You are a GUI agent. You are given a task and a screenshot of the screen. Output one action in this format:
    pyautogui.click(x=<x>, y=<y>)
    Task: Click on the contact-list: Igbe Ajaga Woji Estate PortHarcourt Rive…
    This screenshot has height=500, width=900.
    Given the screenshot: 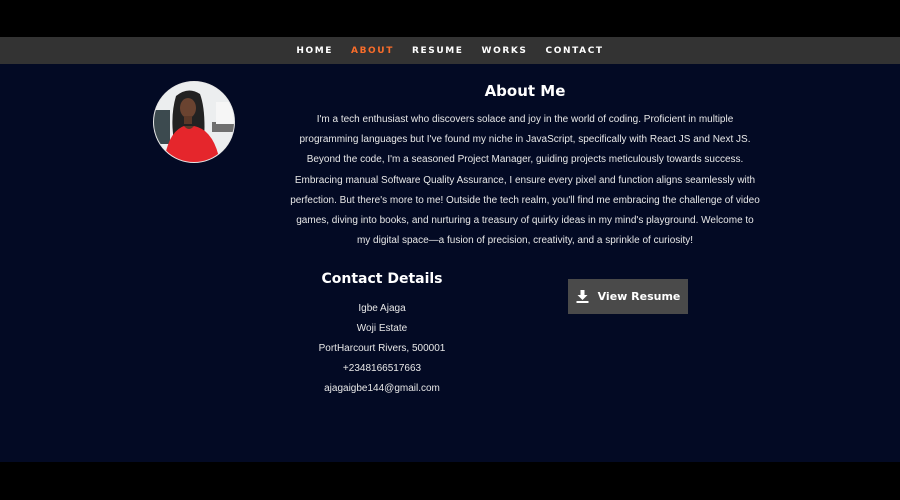 What is the action you would take?
    pyautogui.click(x=382, y=349)
    